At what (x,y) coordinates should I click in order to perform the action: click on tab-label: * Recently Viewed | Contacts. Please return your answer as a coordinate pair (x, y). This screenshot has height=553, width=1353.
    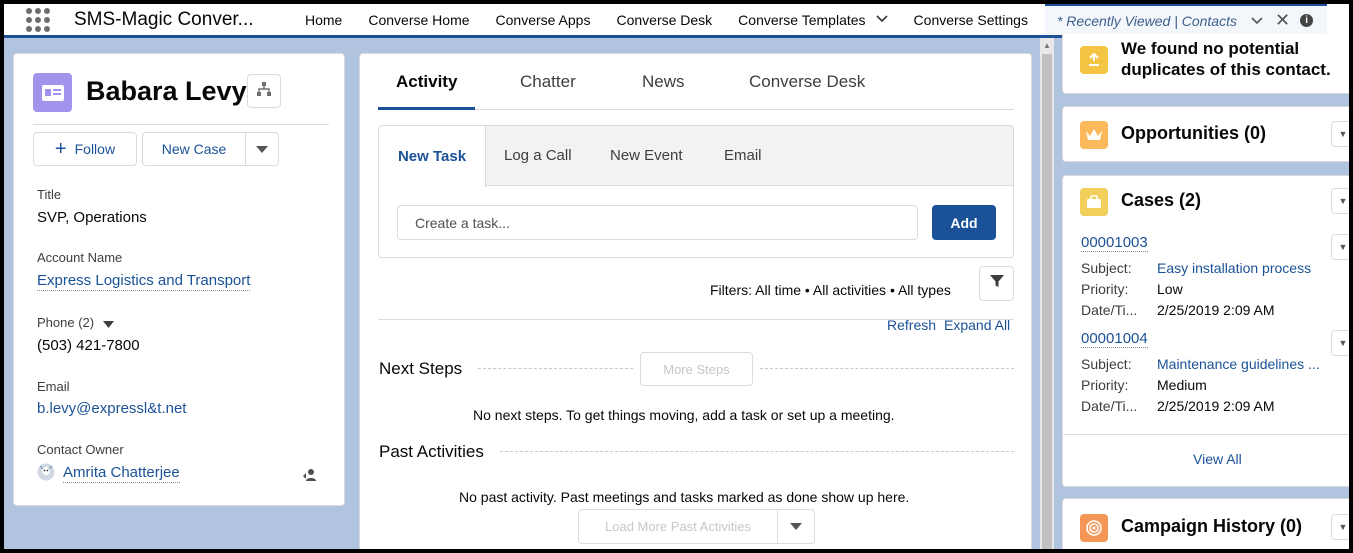
    Looking at the image, I should click on (1146, 20).